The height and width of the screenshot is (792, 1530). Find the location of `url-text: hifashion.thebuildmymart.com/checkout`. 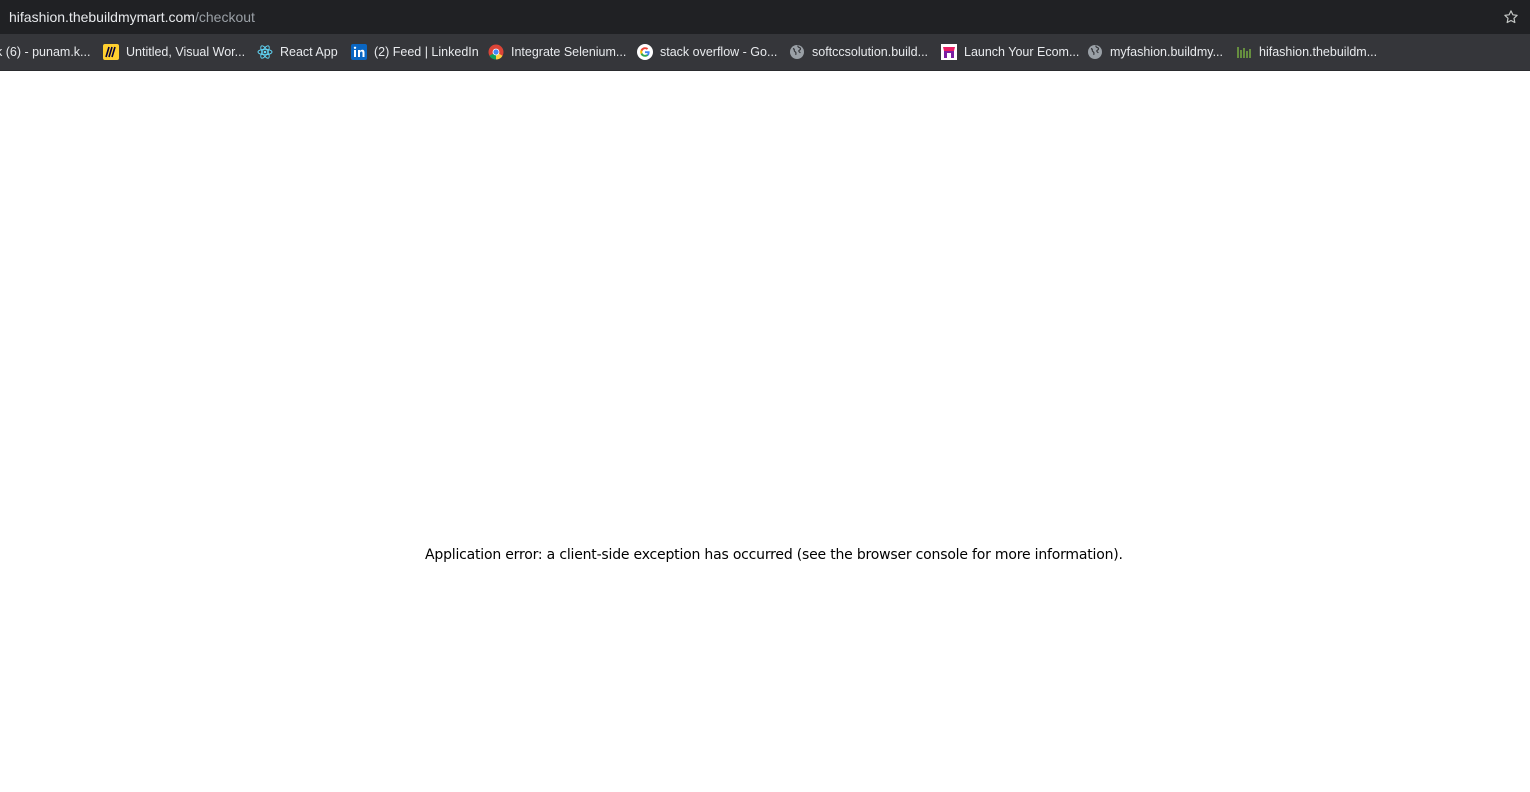

url-text: hifashion.thebuildmymart.com/checkout is located at coordinates (132, 17).